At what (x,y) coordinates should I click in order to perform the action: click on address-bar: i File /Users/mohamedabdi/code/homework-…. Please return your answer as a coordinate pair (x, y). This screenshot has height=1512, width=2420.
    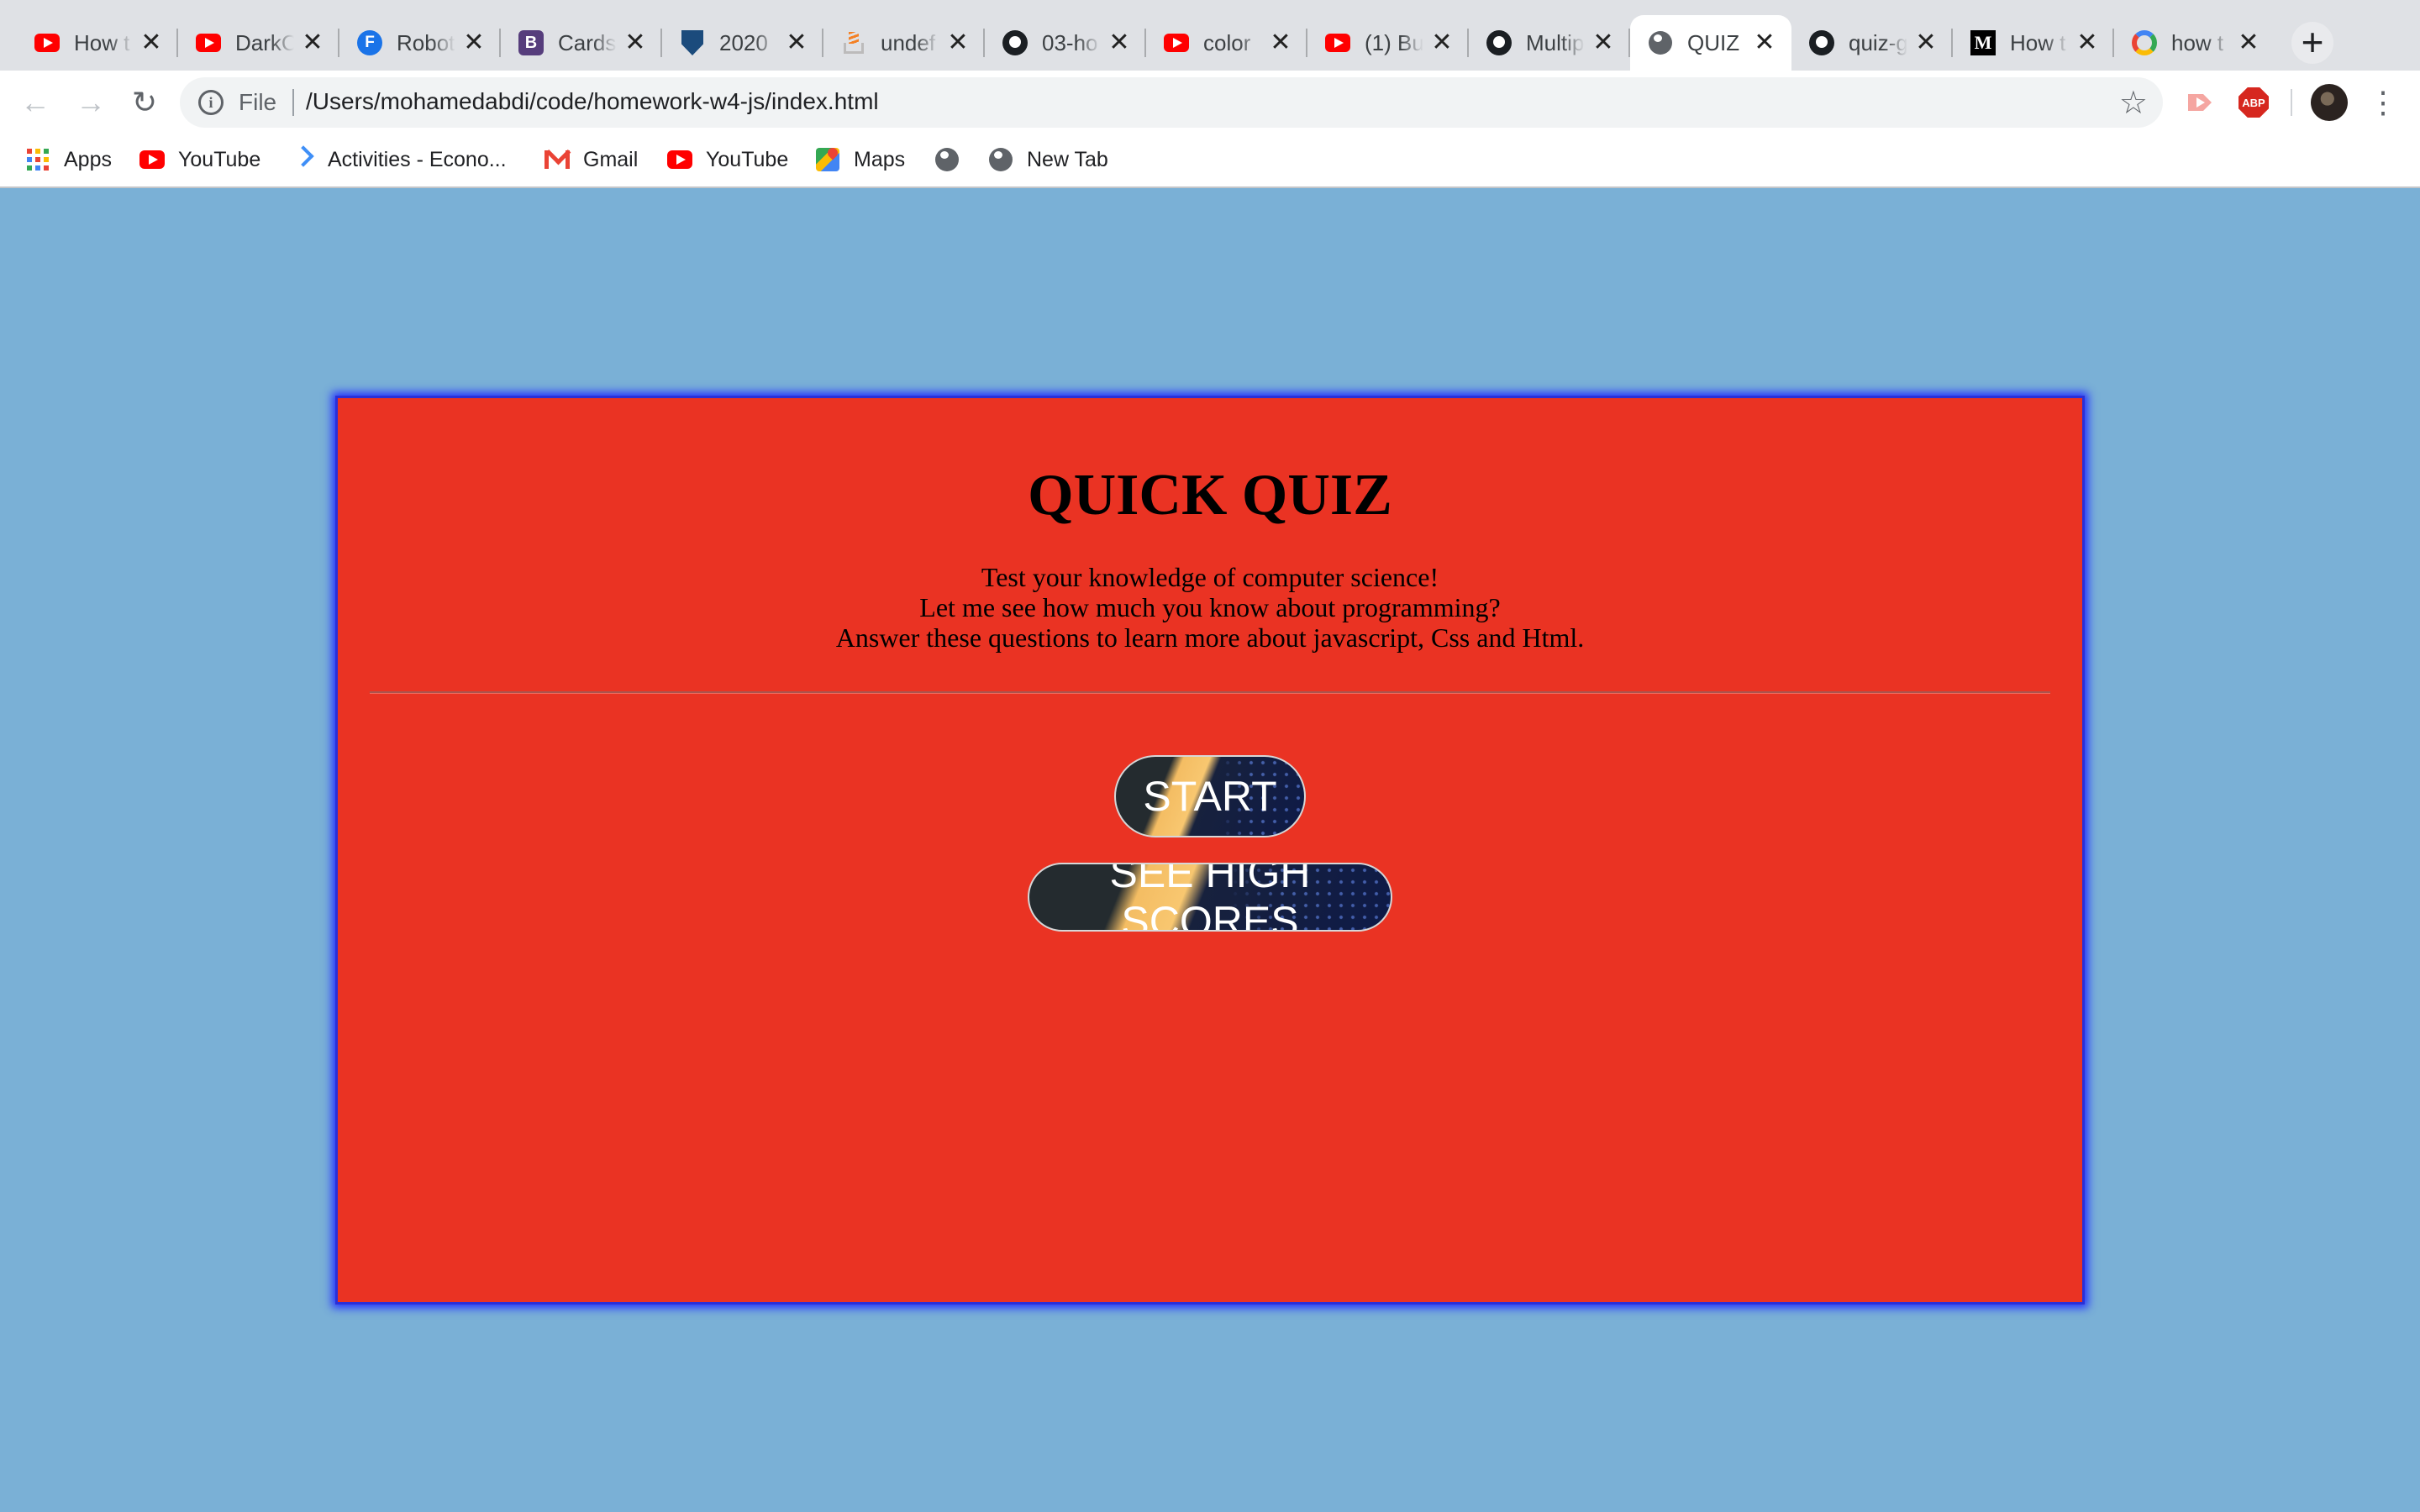
    Looking at the image, I should click on (1171, 102).